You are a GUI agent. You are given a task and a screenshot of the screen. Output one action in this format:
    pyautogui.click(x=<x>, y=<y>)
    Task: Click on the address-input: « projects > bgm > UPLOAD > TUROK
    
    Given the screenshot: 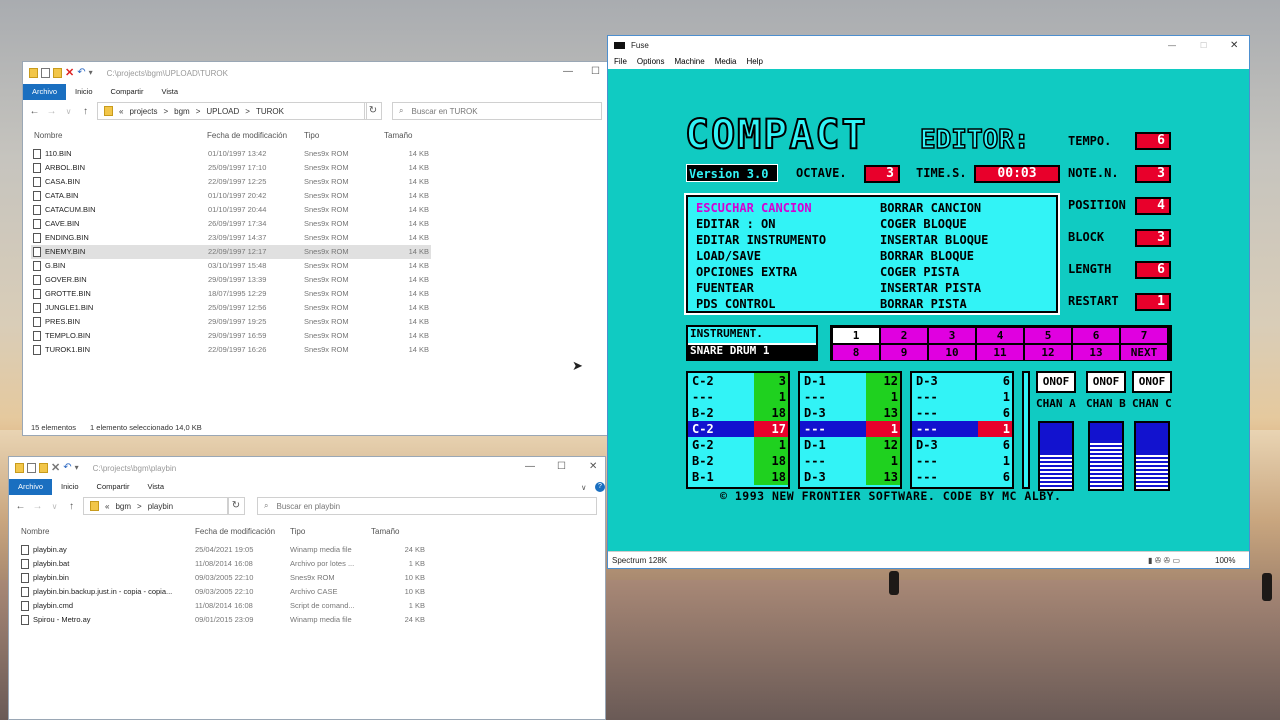 What is the action you would take?
    pyautogui.click(x=232, y=111)
    